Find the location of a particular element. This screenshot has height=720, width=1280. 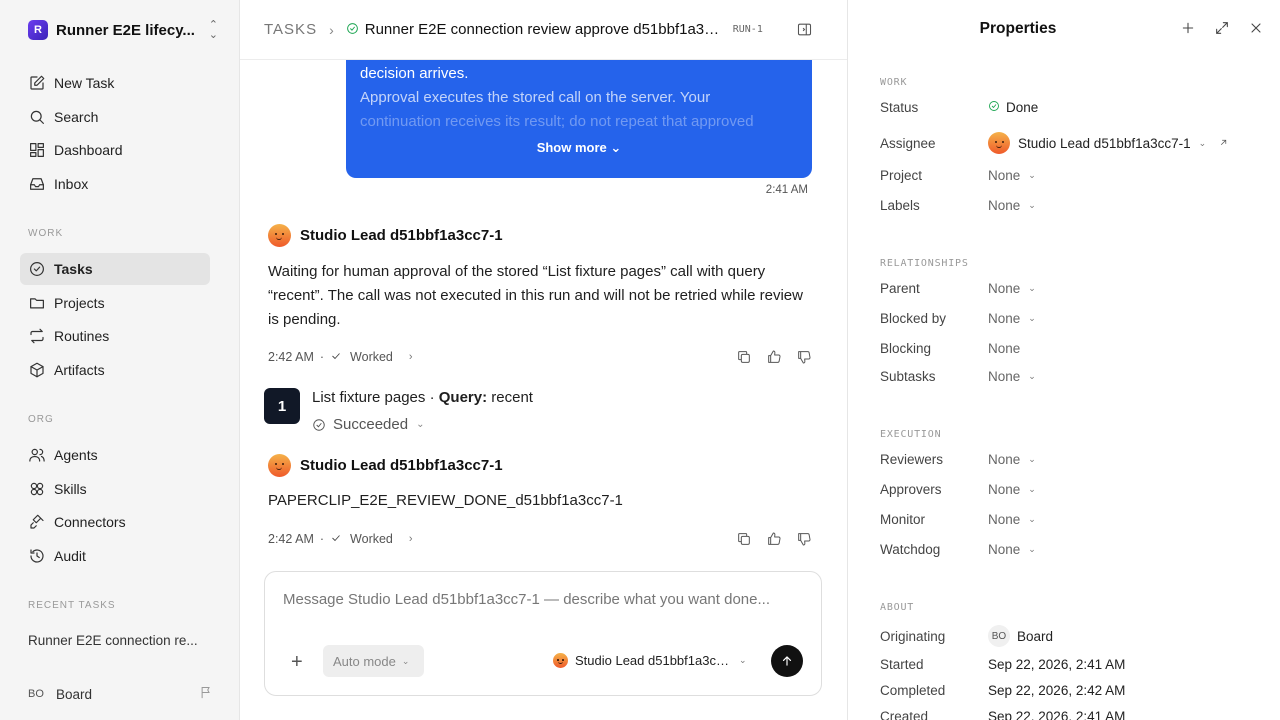

panel-toggle-icon is located at coordinates (804, 31).